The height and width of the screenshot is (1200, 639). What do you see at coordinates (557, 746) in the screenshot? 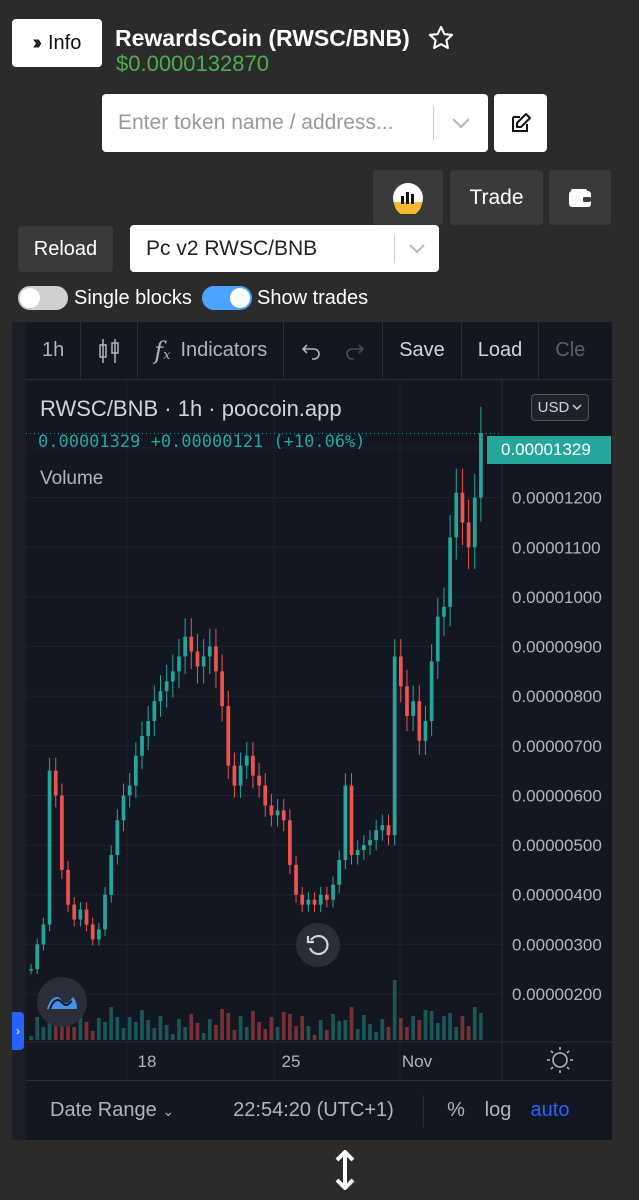
I see `y-tick-label: 0.00000700` at bounding box center [557, 746].